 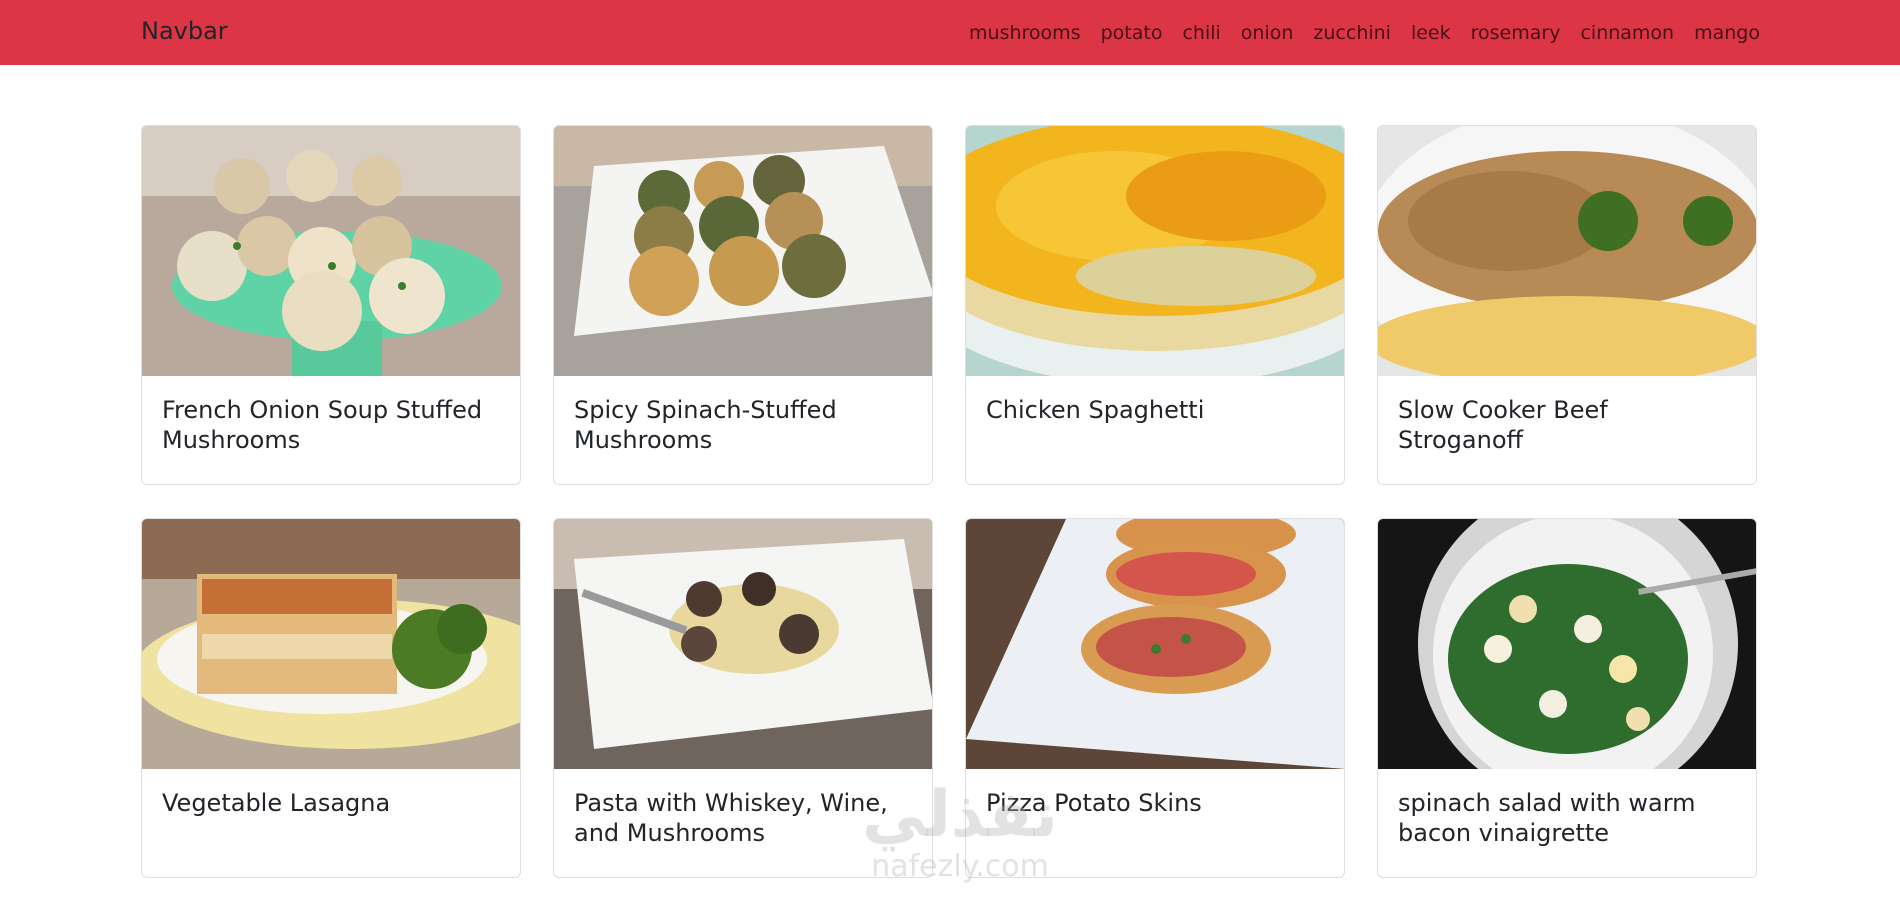 I want to click on recipe-card: Pasta with Whiskey, Wine, and Mushrooms, so click(x=743, y=698).